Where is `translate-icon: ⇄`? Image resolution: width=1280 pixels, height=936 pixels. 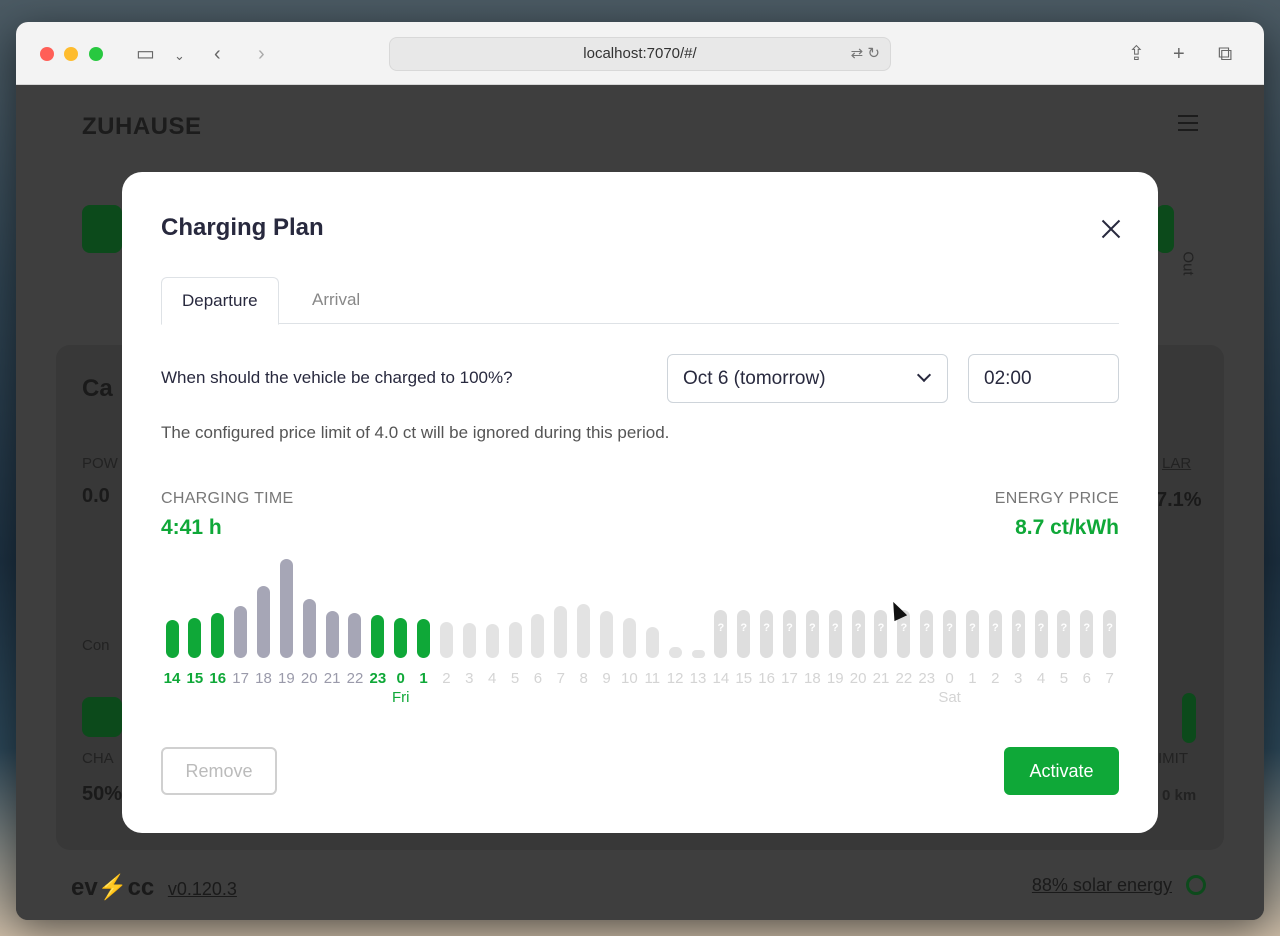
translate-icon: ⇄ is located at coordinates (857, 53).